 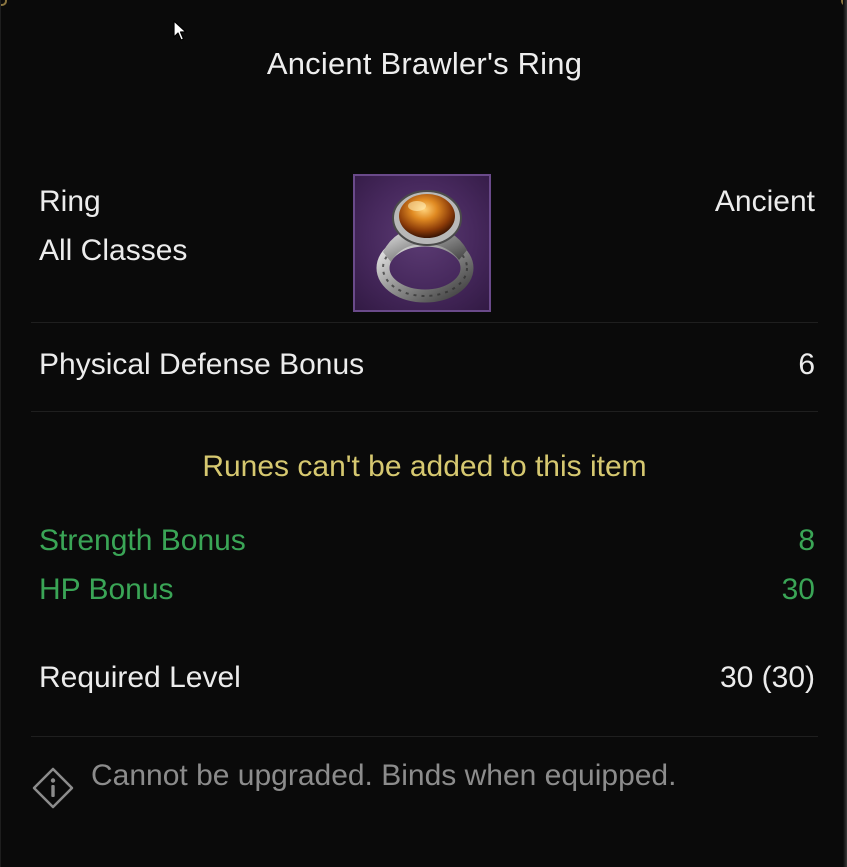 What do you see at coordinates (53, 788) in the screenshot?
I see `info-icon` at bounding box center [53, 788].